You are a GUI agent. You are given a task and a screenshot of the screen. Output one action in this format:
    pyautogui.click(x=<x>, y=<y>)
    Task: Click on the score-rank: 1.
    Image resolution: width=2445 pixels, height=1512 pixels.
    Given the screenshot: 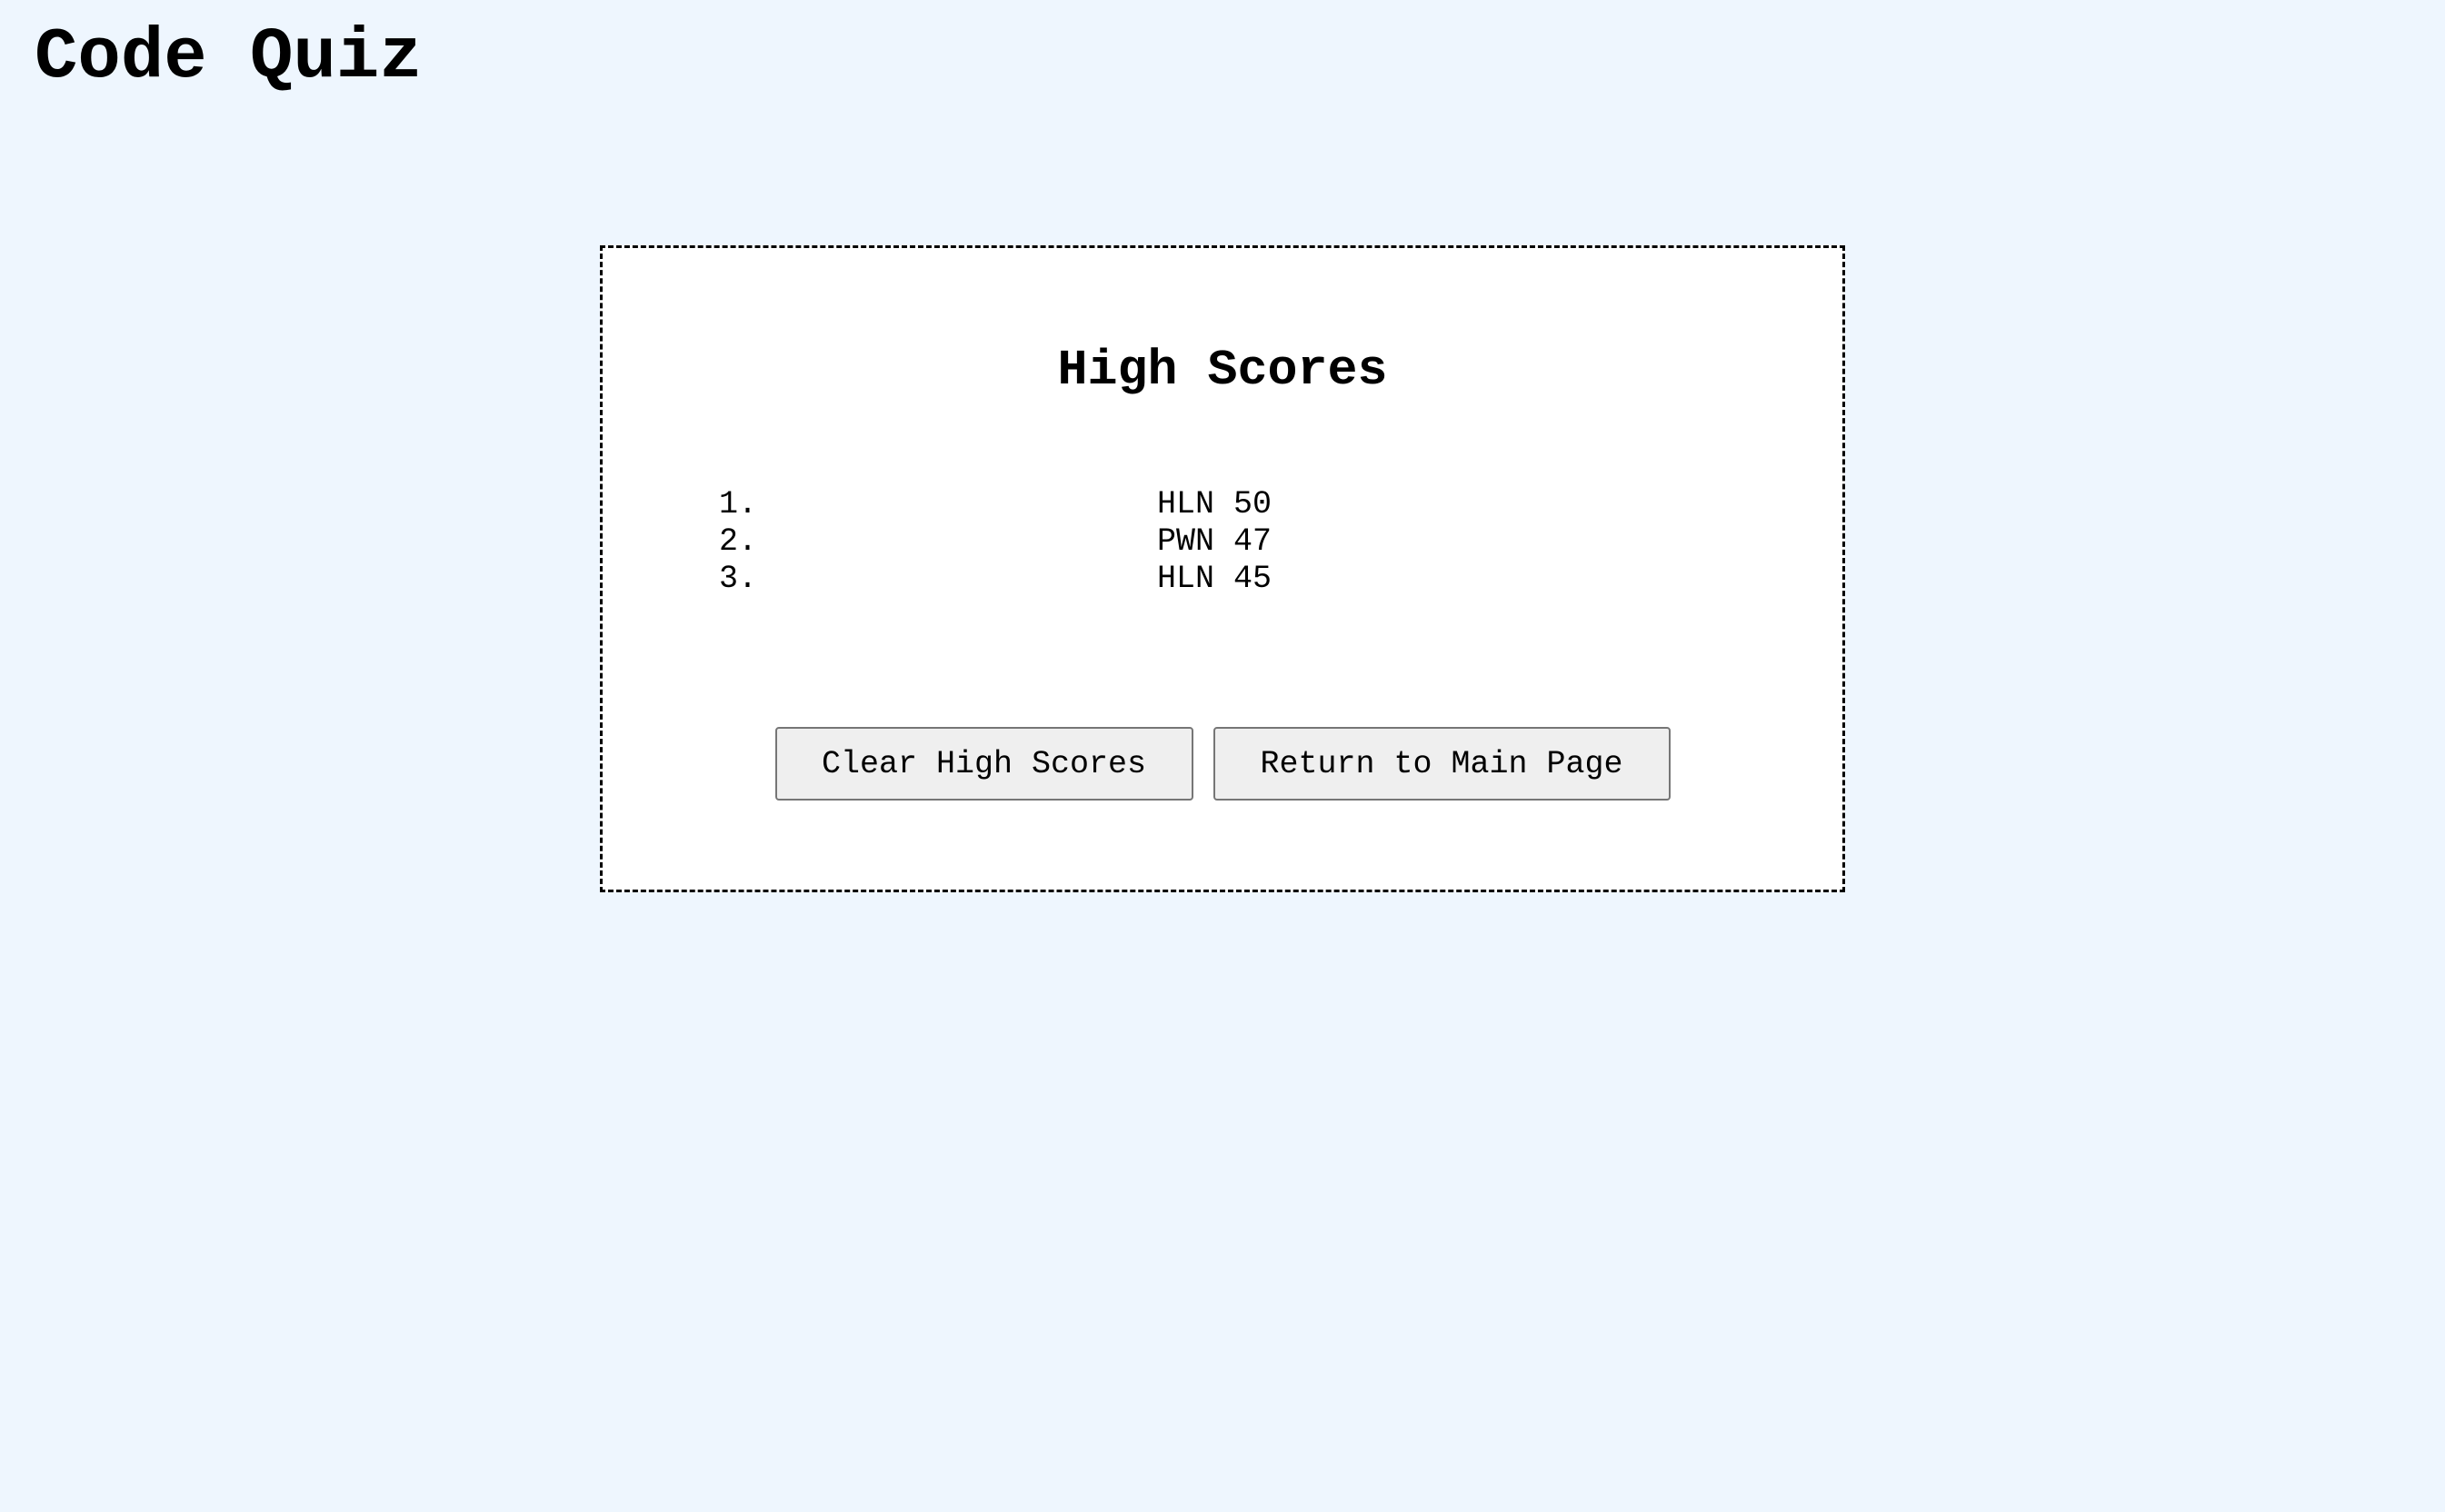 What is the action you would take?
    pyautogui.click(x=738, y=504)
    